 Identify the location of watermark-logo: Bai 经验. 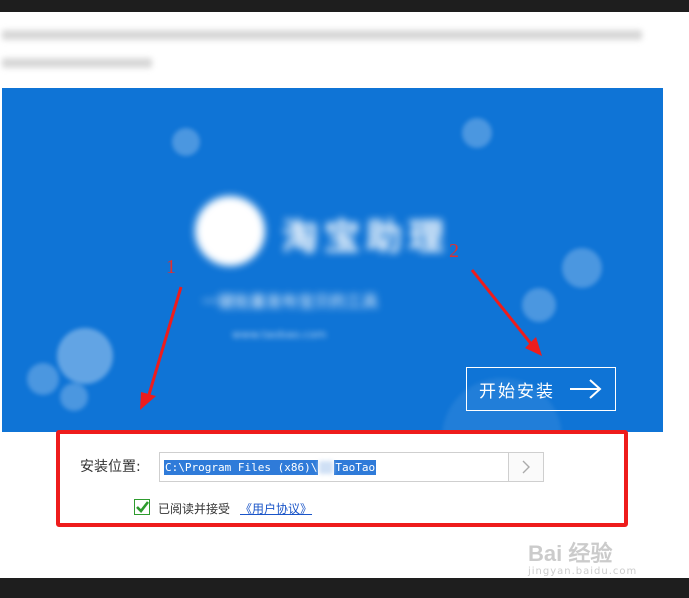
(570, 553).